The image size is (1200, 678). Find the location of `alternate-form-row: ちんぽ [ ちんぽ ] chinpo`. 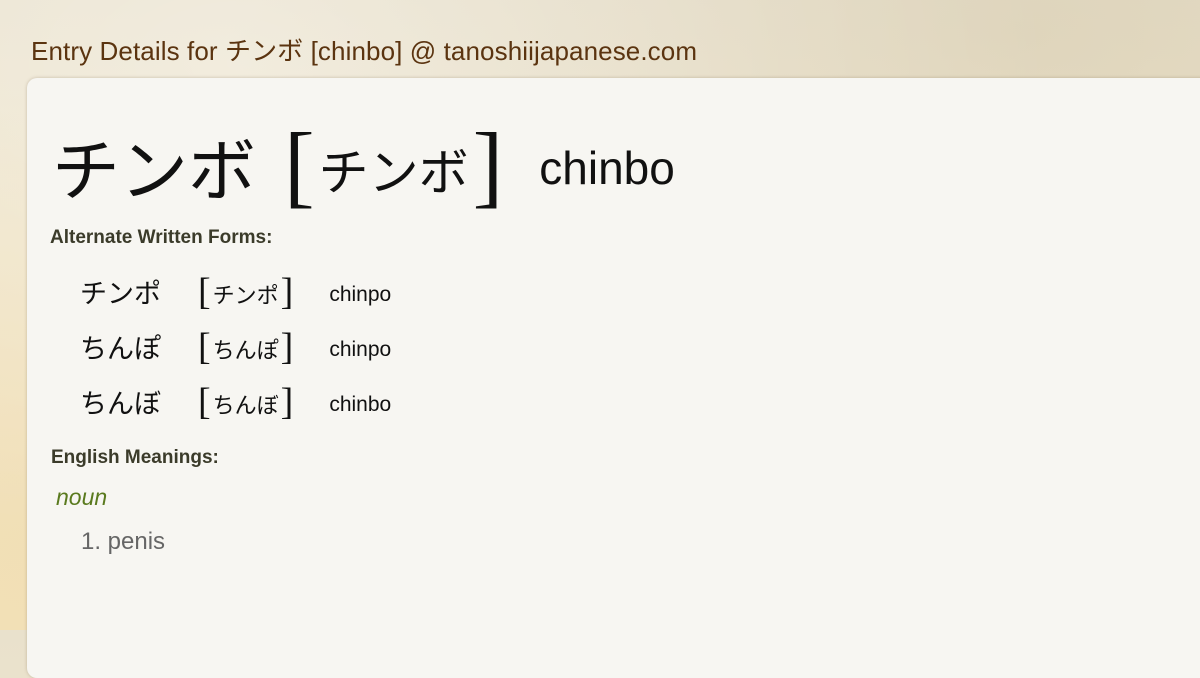

alternate-form-row: ちんぽ [ ちんぽ ] chinpo is located at coordinates (235, 346).